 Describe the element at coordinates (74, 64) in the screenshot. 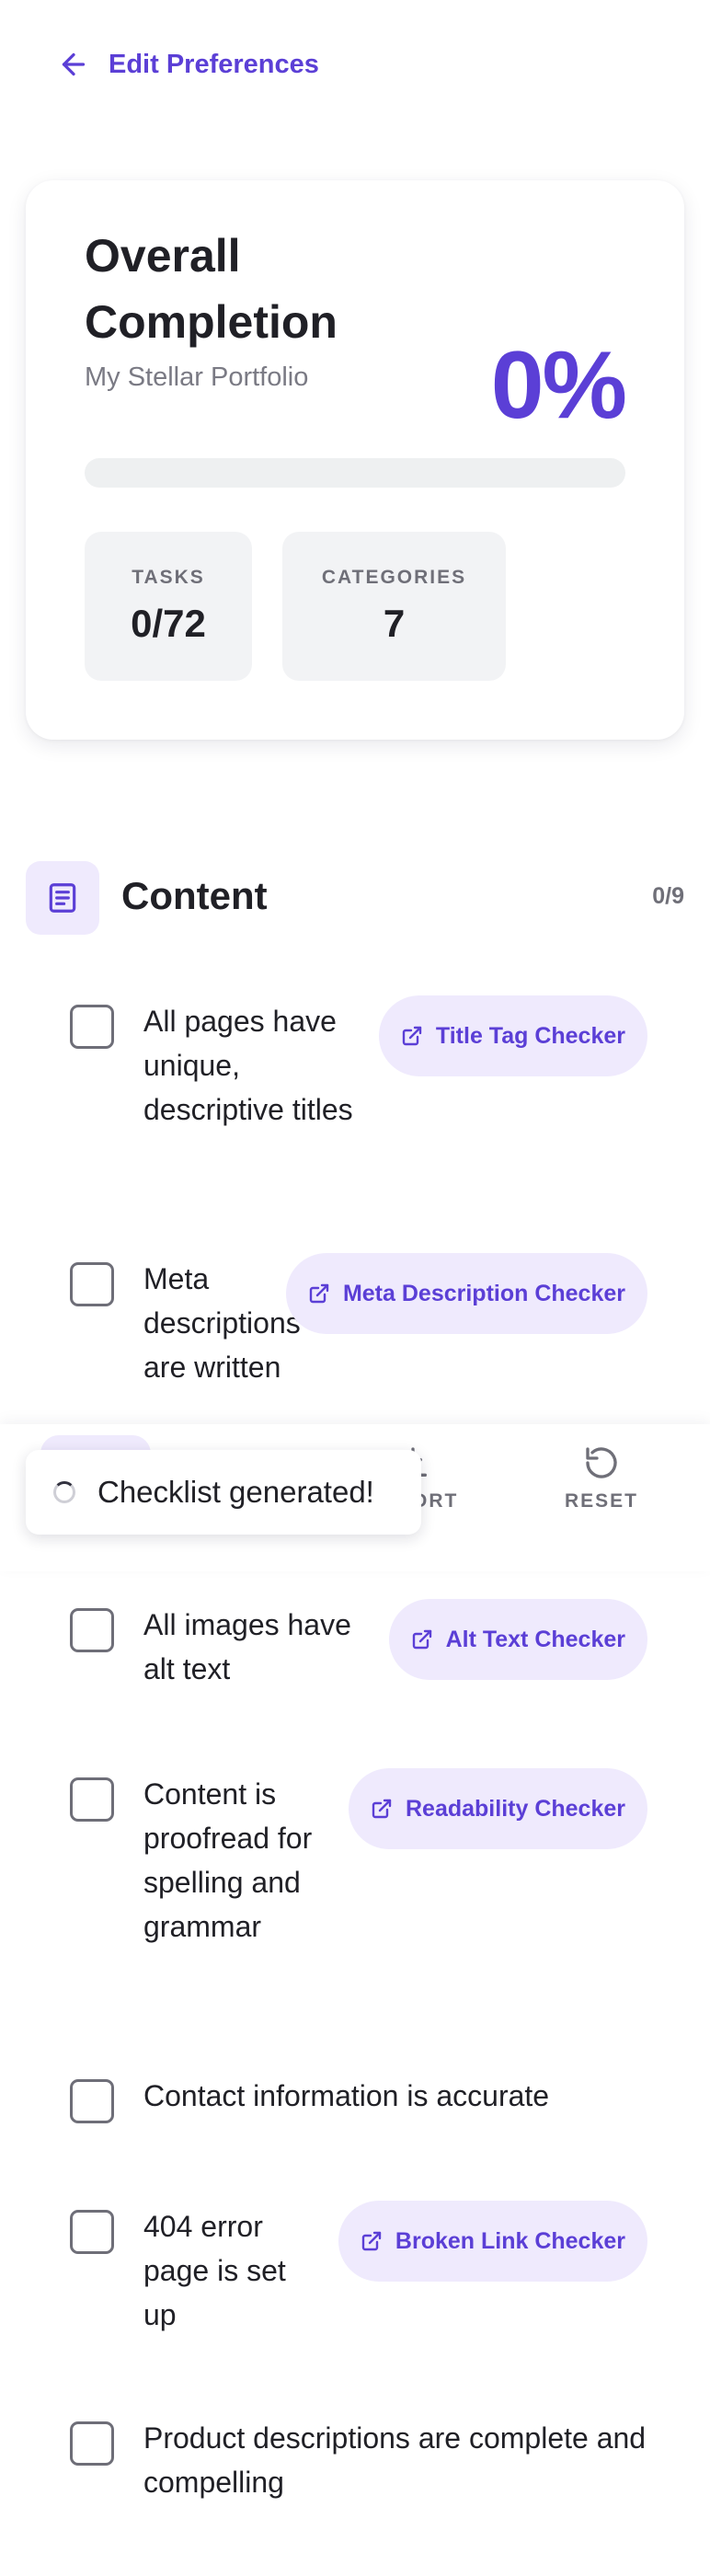

I see `arrow-left-icon` at that location.